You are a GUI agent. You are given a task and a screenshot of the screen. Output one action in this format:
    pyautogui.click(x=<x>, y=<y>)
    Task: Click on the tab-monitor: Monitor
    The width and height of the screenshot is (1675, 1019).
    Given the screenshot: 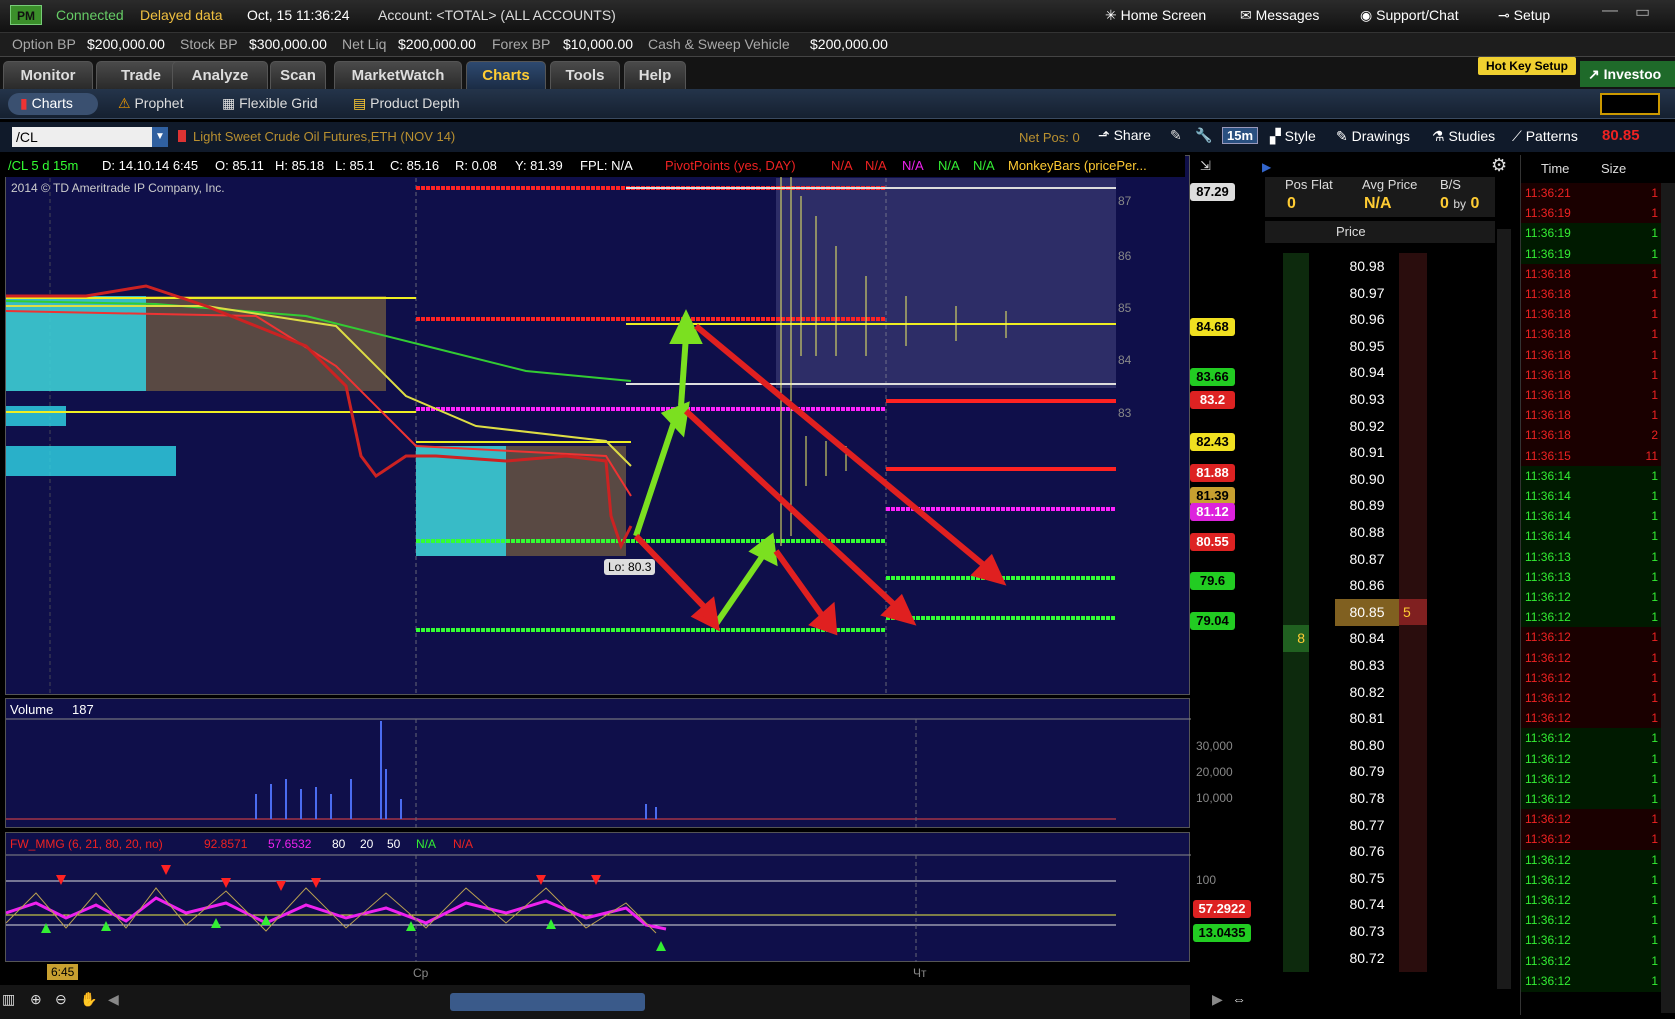 What is the action you would take?
    pyautogui.click(x=48, y=75)
    